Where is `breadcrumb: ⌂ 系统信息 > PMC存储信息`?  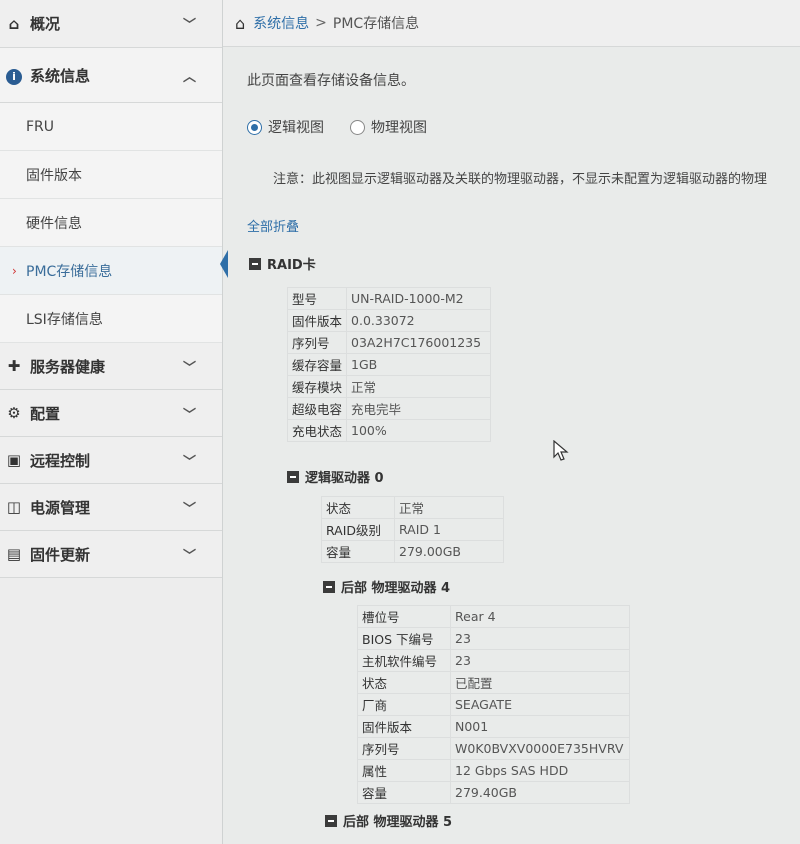
breadcrumb: ⌂ 系统信息 > PMC存储信息 is located at coordinates (511, 23).